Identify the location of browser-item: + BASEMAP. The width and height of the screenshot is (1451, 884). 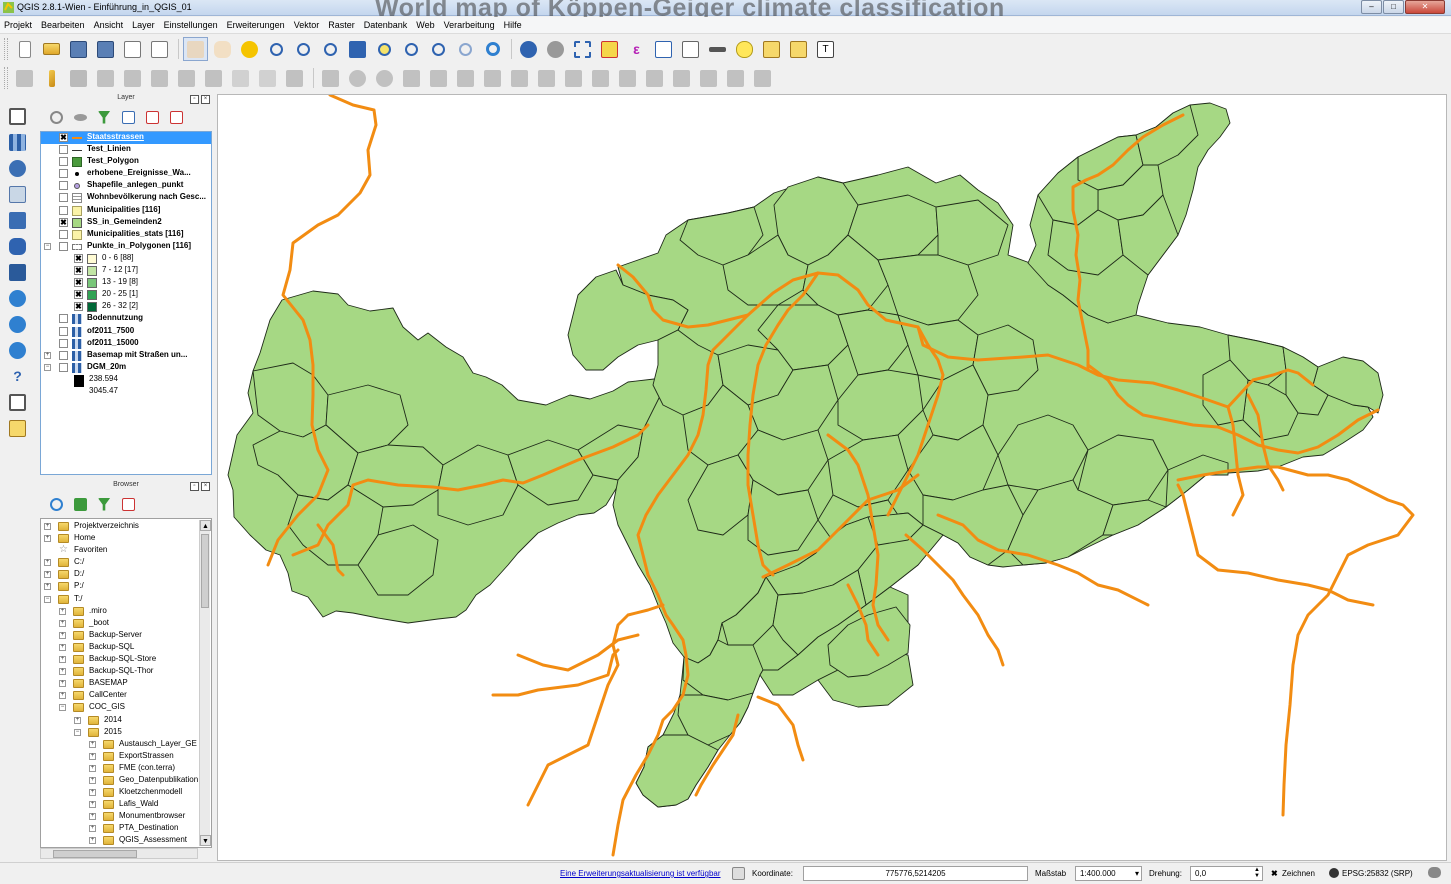
(126, 684).